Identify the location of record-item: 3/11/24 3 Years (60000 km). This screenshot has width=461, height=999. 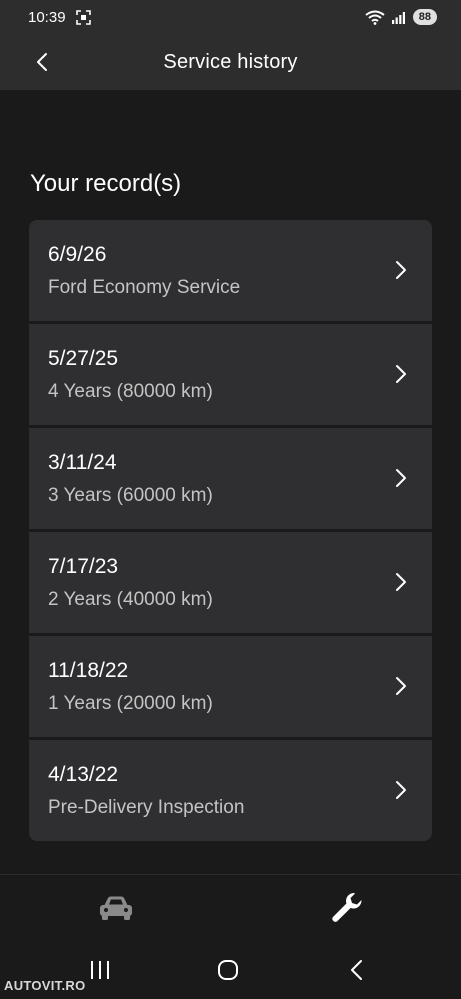
(230, 478).